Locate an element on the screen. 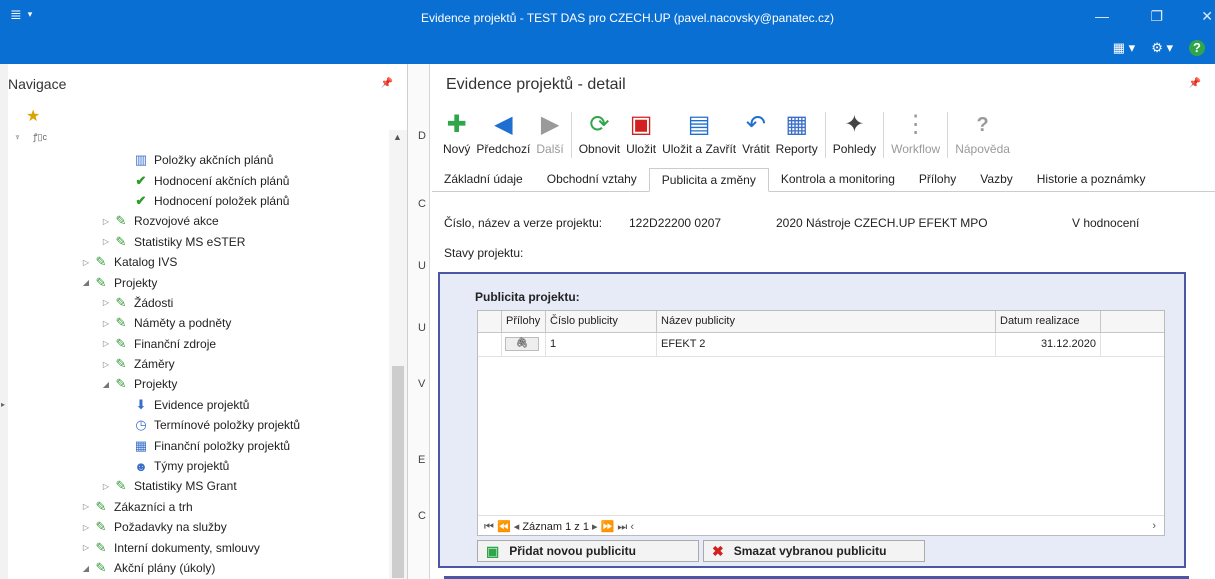 The height and width of the screenshot is (579, 1215). col-header-cislo: Číslo publicity is located at coordinates (601, 321).